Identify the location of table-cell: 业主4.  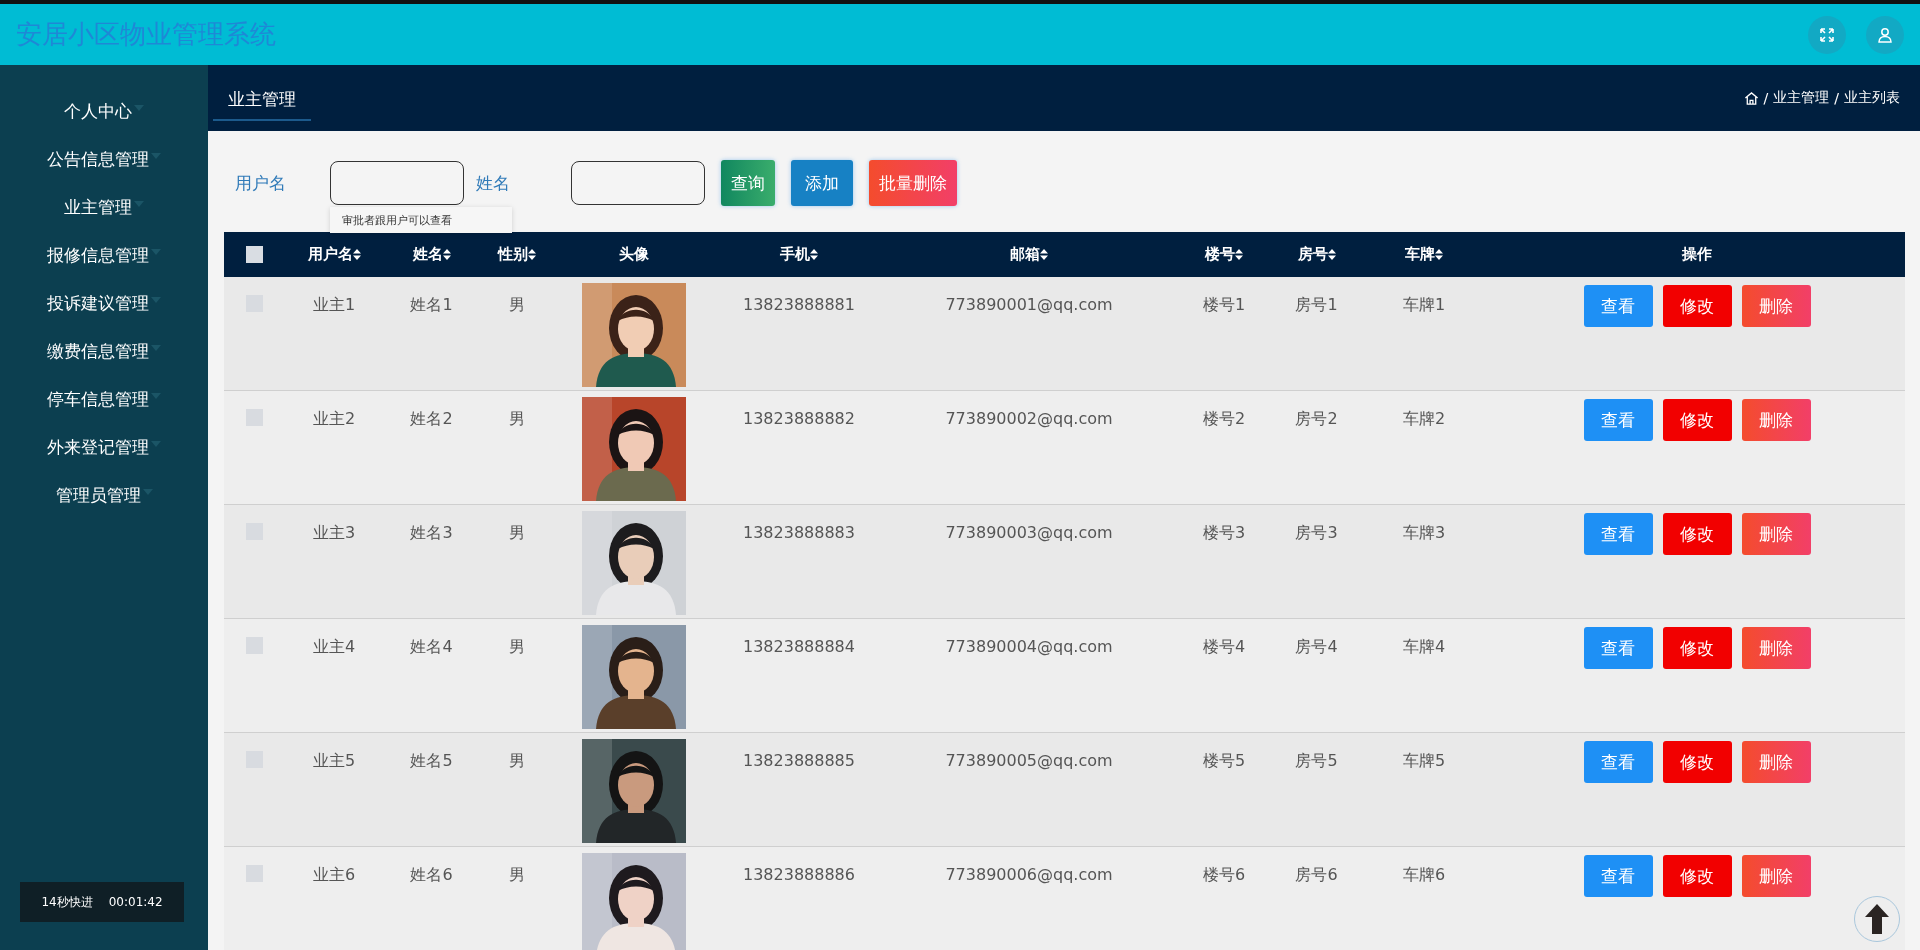
(334, 647).